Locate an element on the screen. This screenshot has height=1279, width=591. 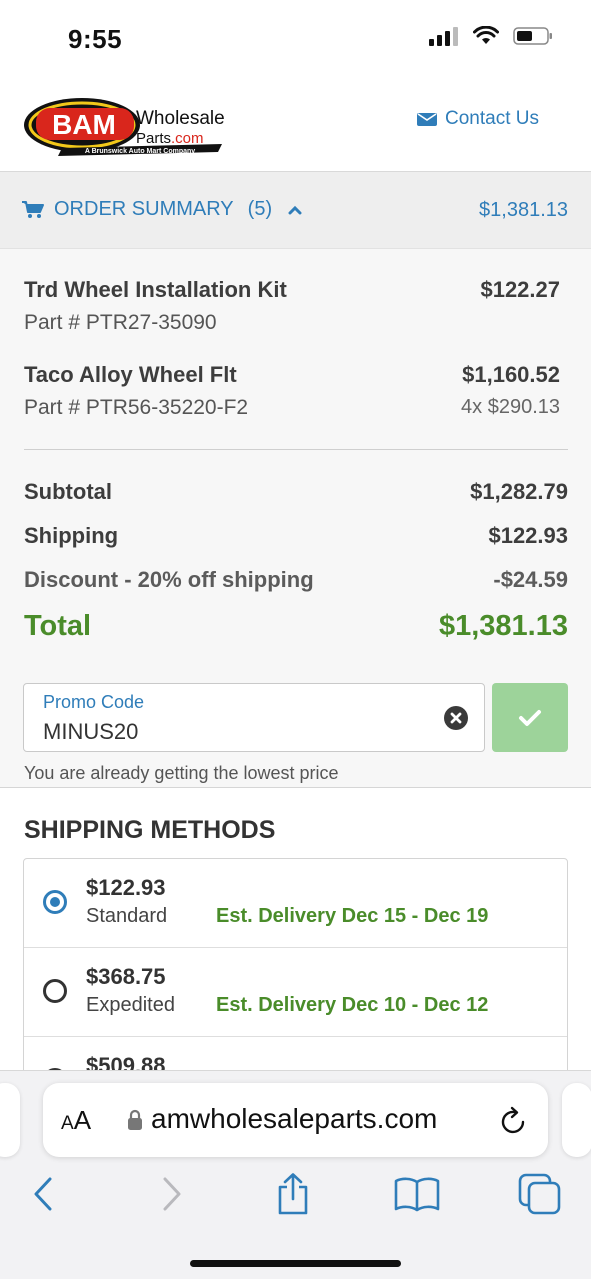
order-summary-label: ORDER SUMMARY is located at coordinates (144, 209).